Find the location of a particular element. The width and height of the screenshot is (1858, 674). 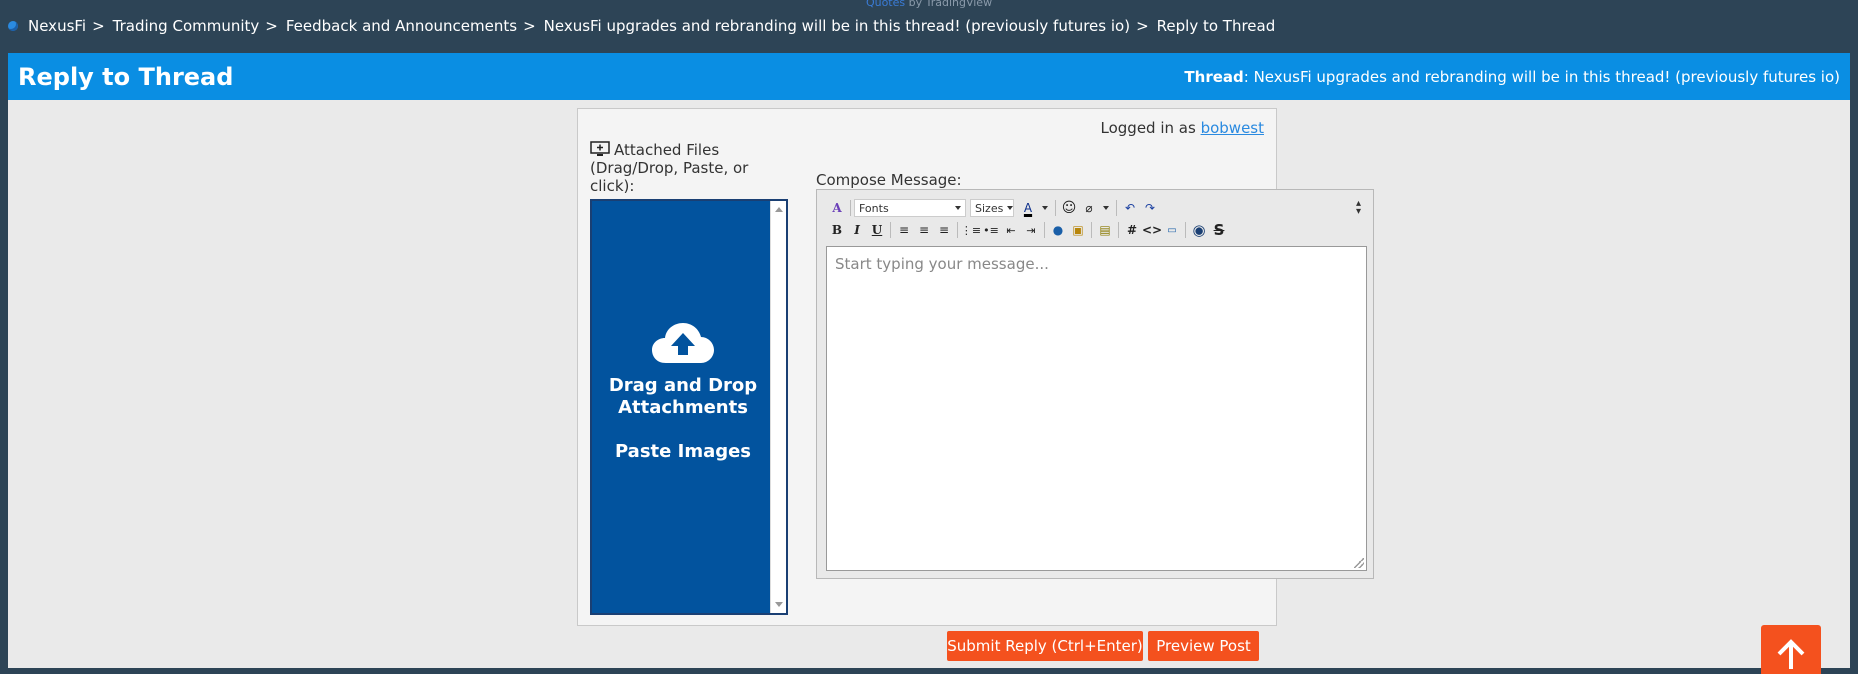

breadcrumb-item-trading-community: Trading Community is located at coordinates (186, 26).